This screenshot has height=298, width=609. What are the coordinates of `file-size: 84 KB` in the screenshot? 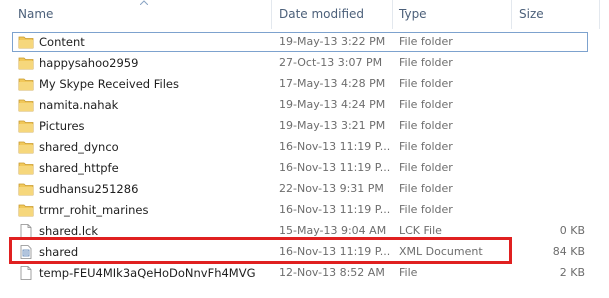 It's located at (568, 251).